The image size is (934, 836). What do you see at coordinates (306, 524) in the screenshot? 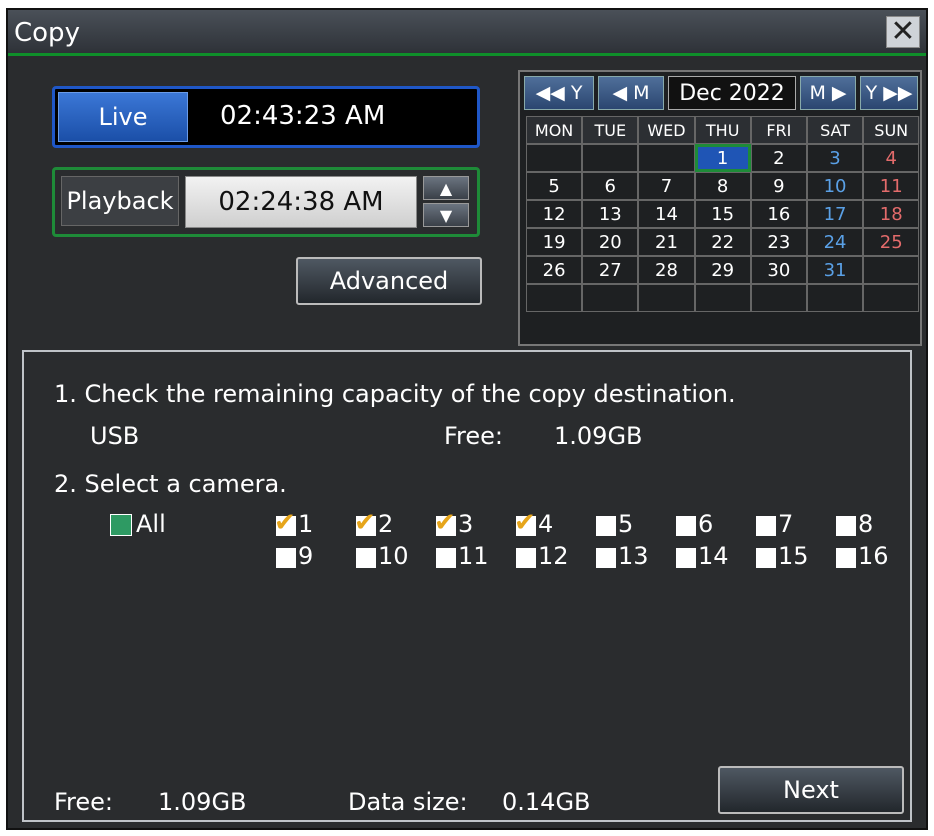
I see `camera-label: 1` at bounding box center [306, 524].